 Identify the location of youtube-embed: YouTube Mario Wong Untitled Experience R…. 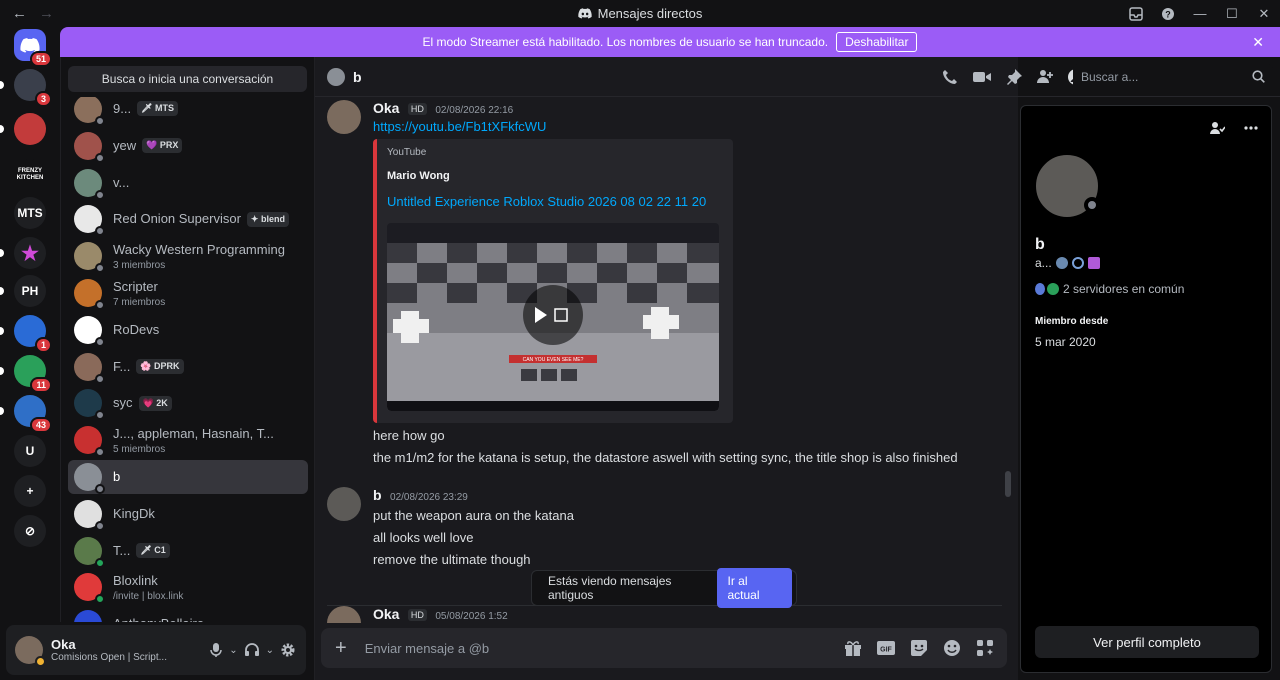
(553, 281).